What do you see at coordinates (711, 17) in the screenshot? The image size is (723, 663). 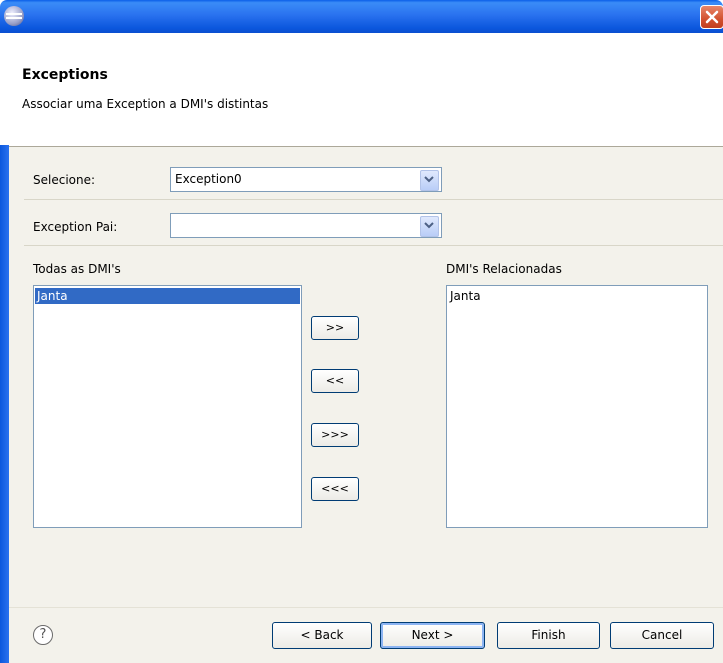 I see `close-icon` at bounding box center [711, 17].